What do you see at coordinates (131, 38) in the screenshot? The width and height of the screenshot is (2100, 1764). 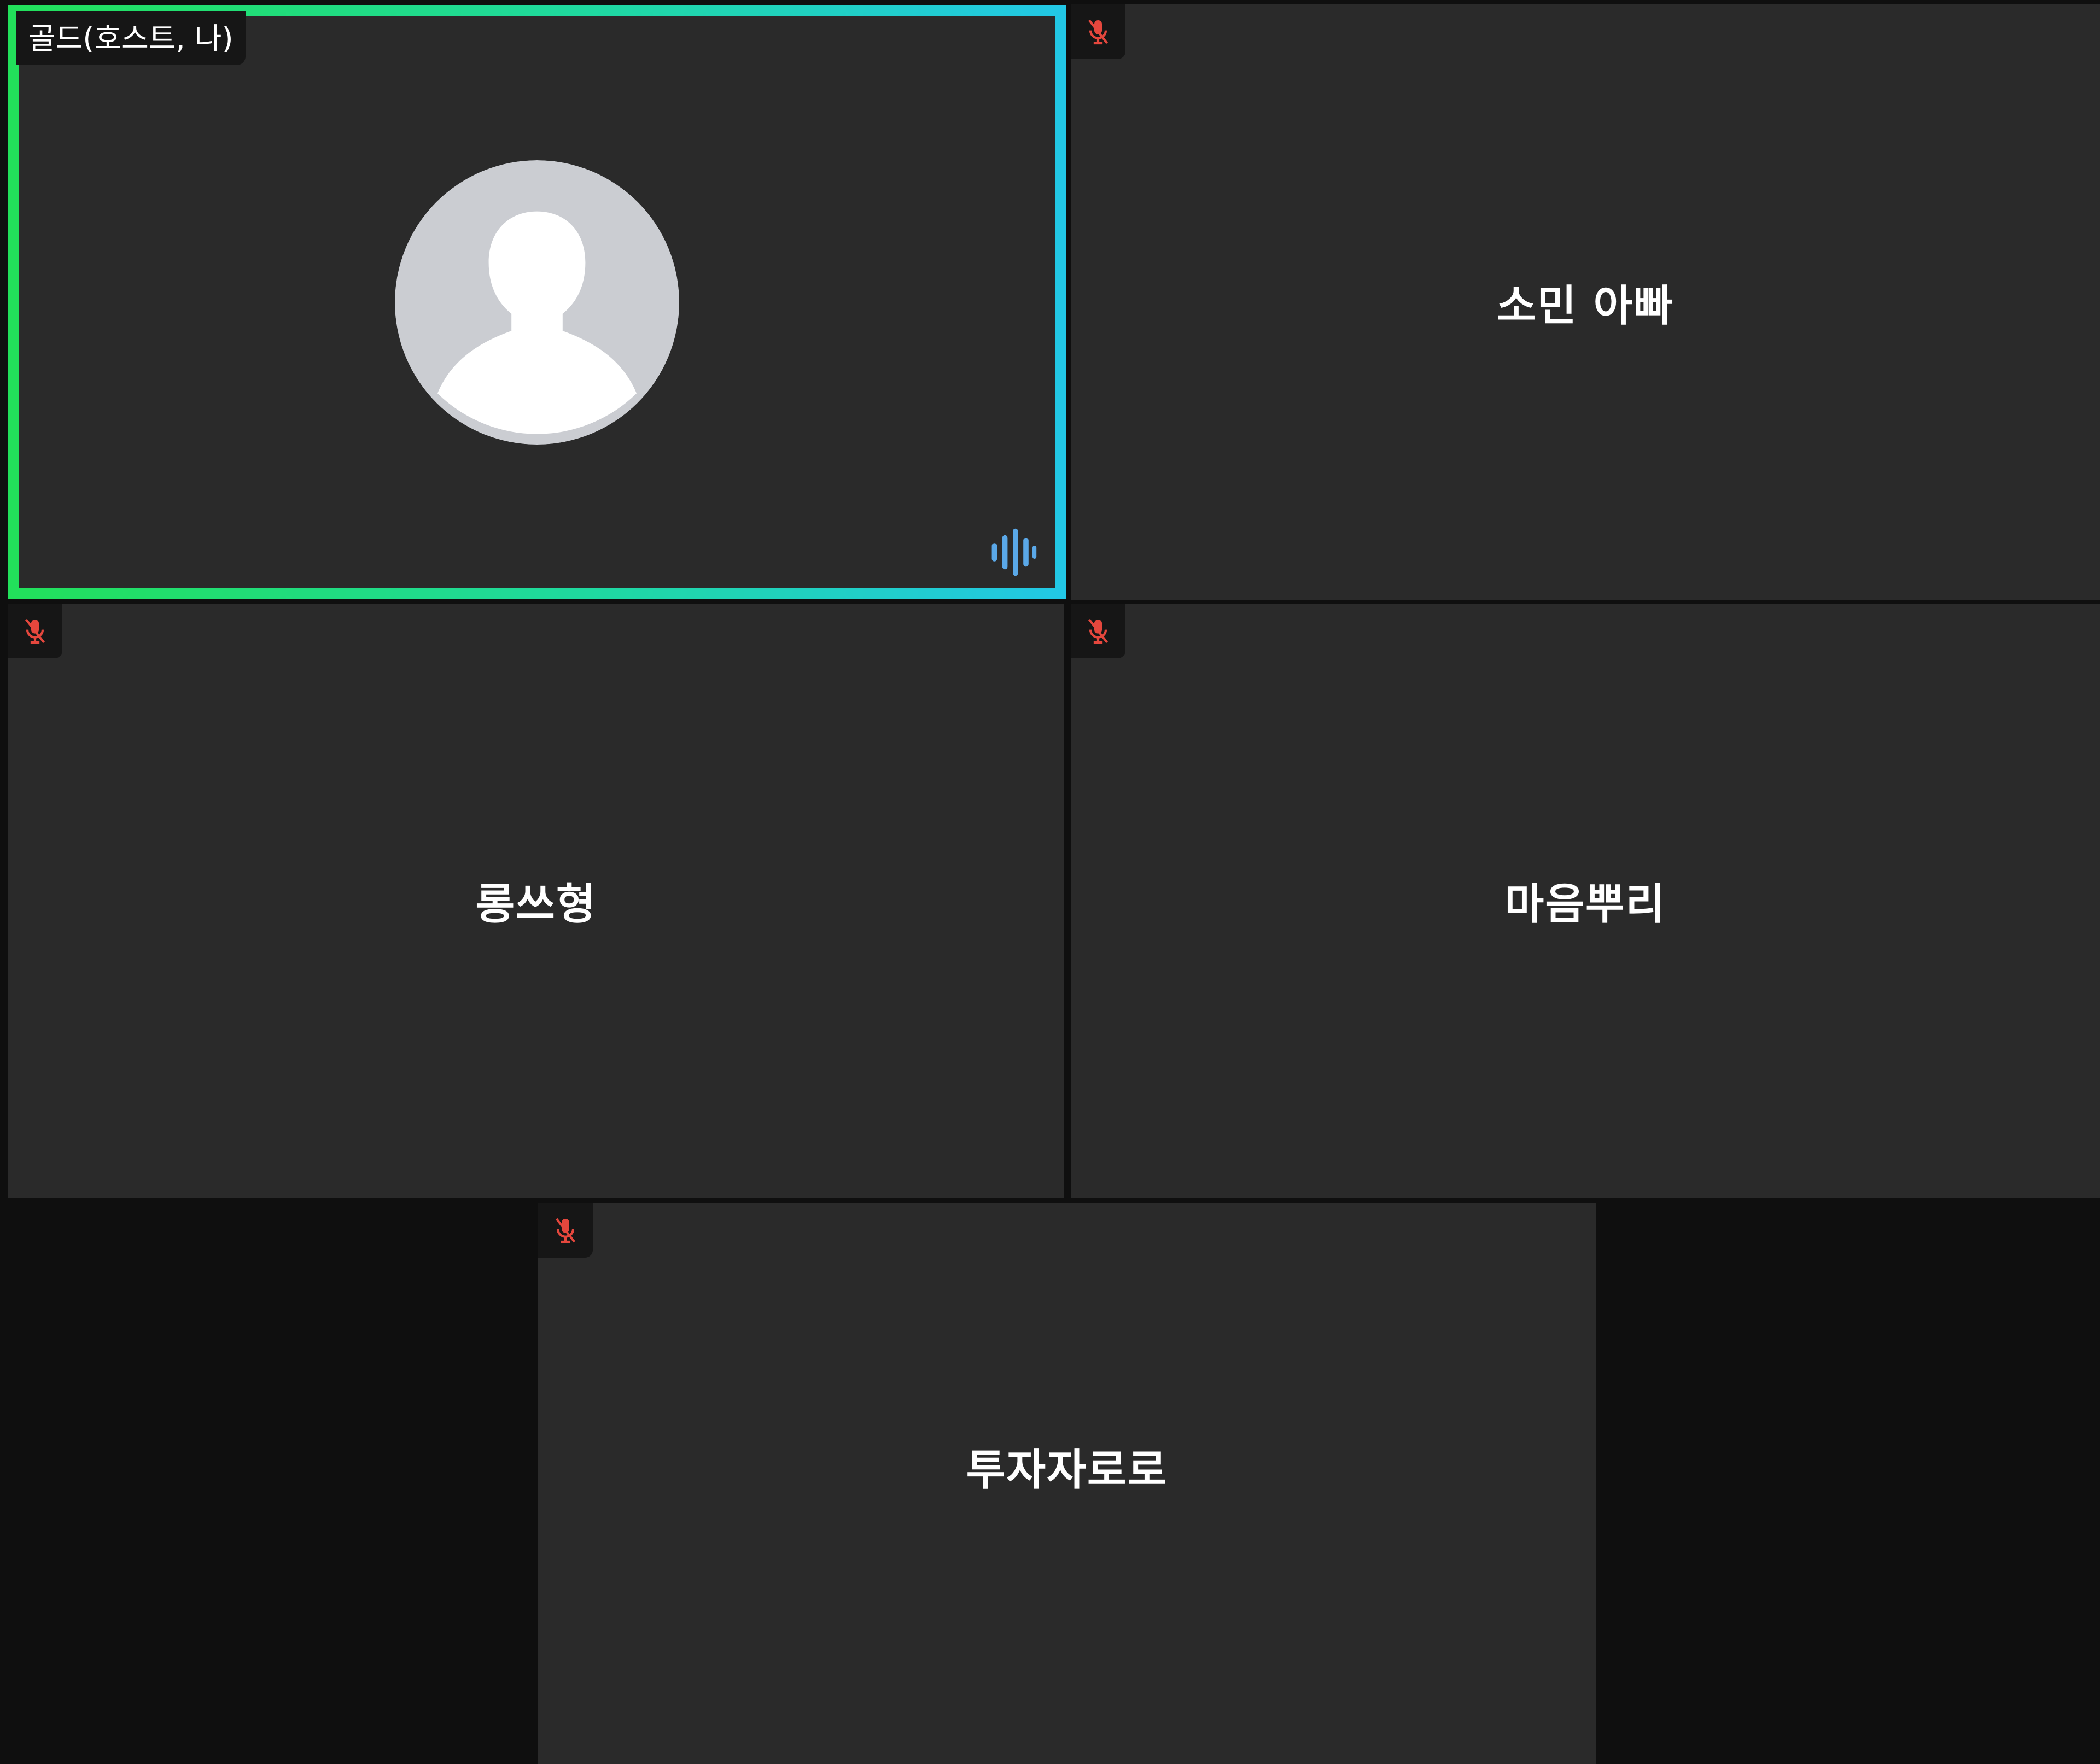 I see `participant-name-label: 골드(호스트, 나)` at bounding box center [131, 38].